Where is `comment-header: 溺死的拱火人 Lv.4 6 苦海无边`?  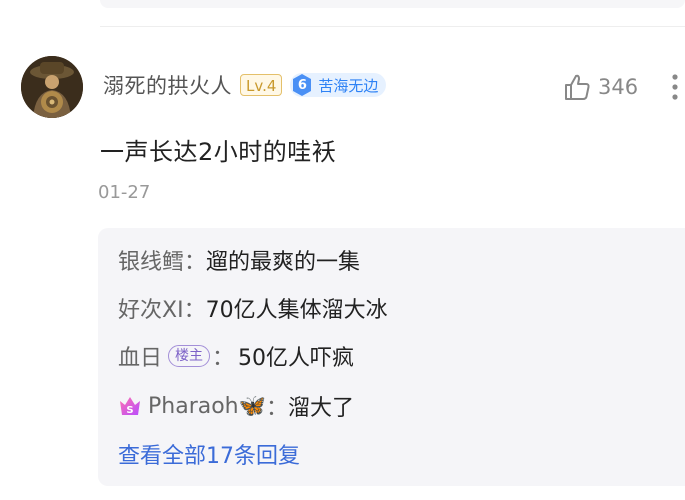
comment-header: 溺死的拱火人 Lv.4 6 苦海无边 is located at coordinates (245, 85).